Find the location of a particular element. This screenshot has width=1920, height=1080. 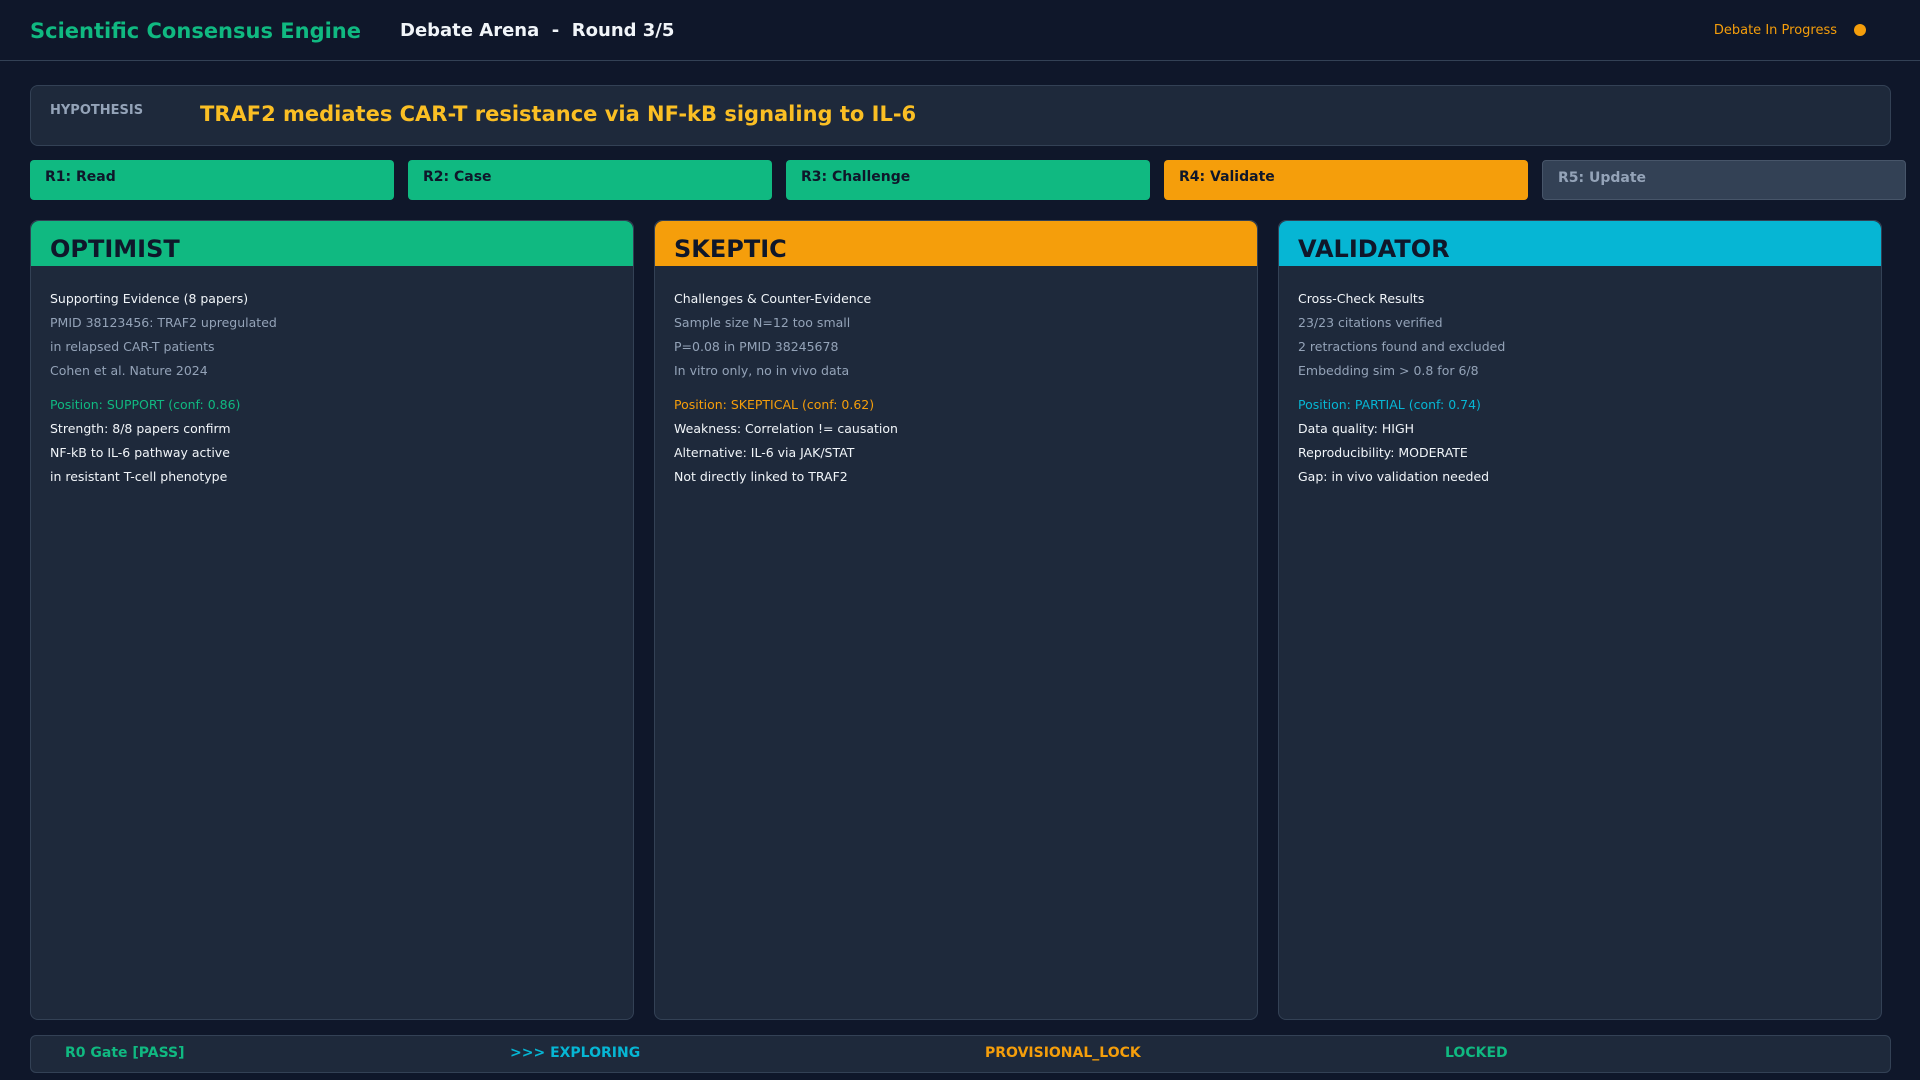

gate-exploring-status: >>> EXPLORING is located at coordinates (575, 1053).